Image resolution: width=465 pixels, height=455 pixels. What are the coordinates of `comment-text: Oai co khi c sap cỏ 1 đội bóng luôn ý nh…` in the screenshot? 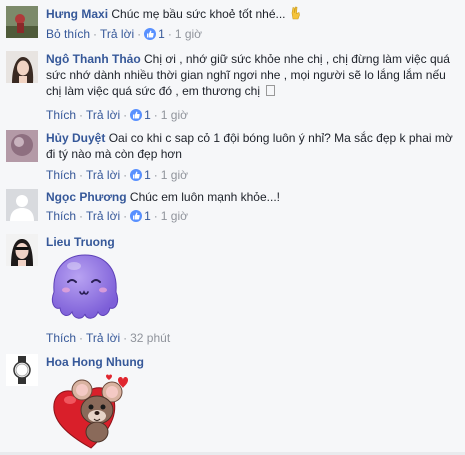 It's located at (249, 146).